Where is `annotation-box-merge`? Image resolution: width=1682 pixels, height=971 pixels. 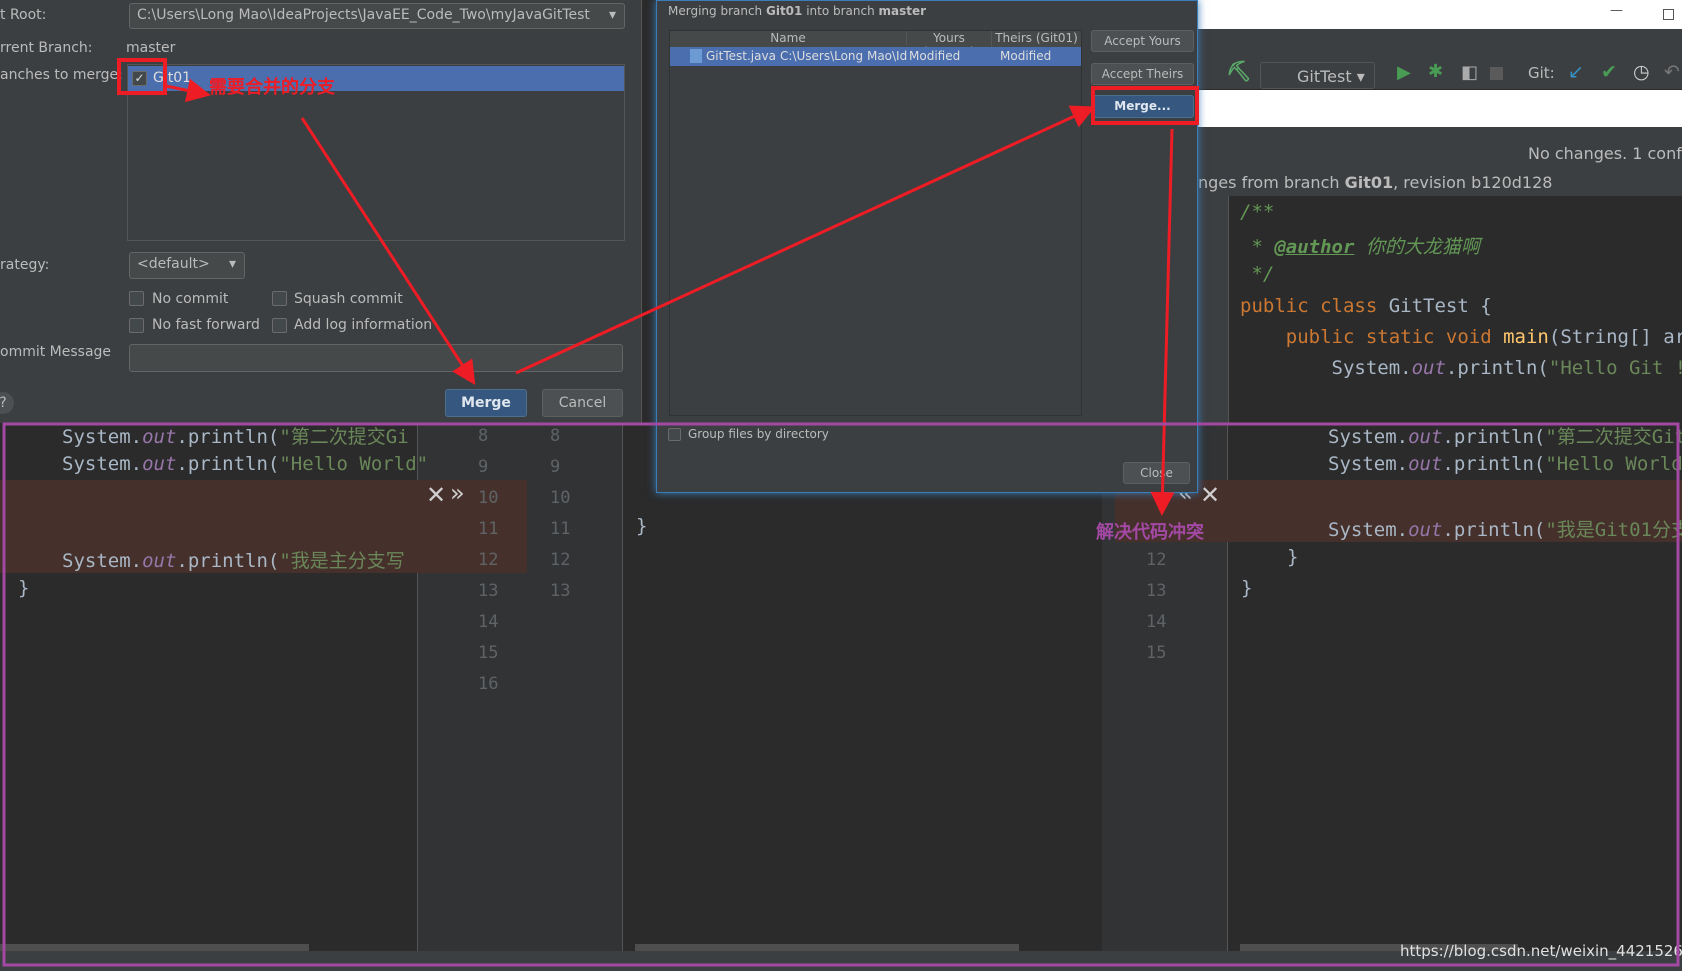 annotation-box-merge is located at coordinates (1145, 105).